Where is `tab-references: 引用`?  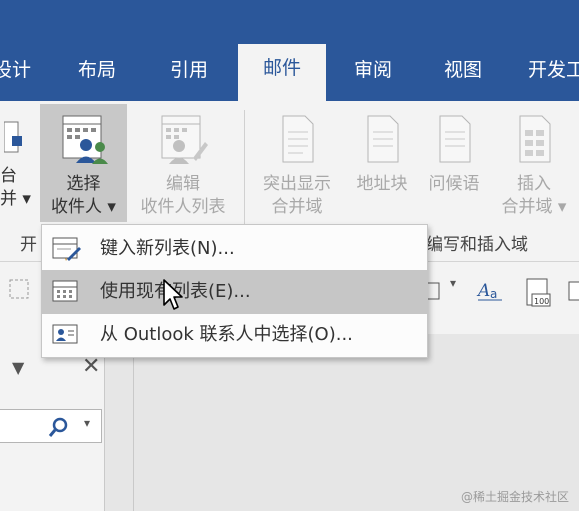 tab-references: 引用 is located at coordinates (189, 73).